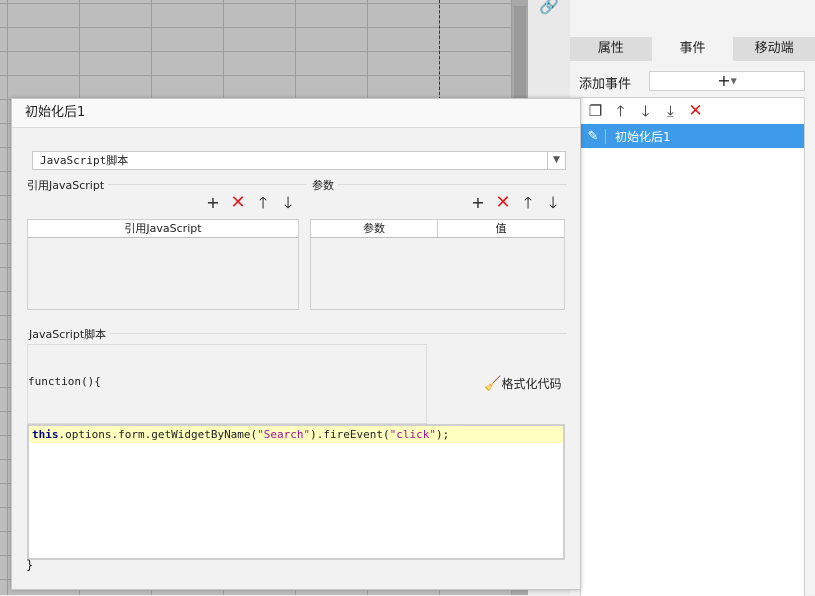  Describe the element at coordinates (374, 228) in the screenshot. I see `column-param: 参数` at that location.